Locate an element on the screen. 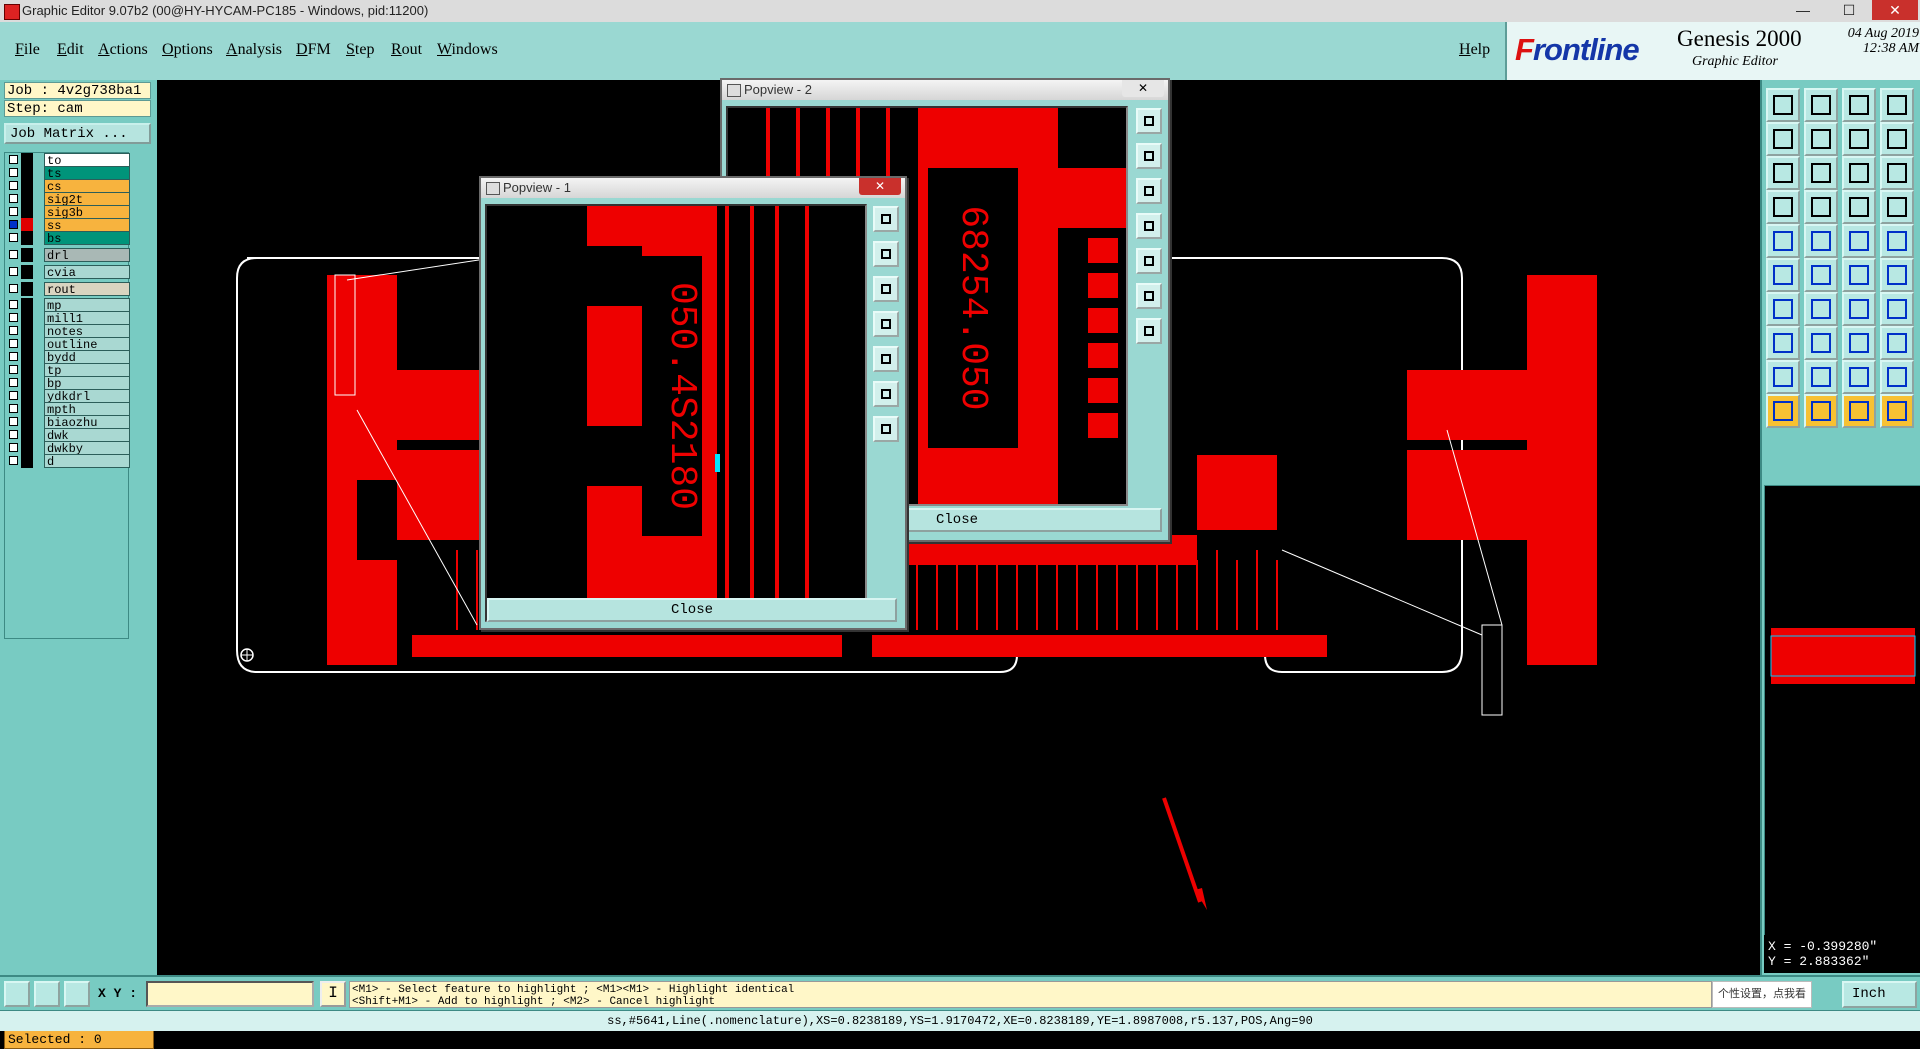 This screenshot has height=1049, width=1920. layer-name: cvia is located at coordinates (87, 272).